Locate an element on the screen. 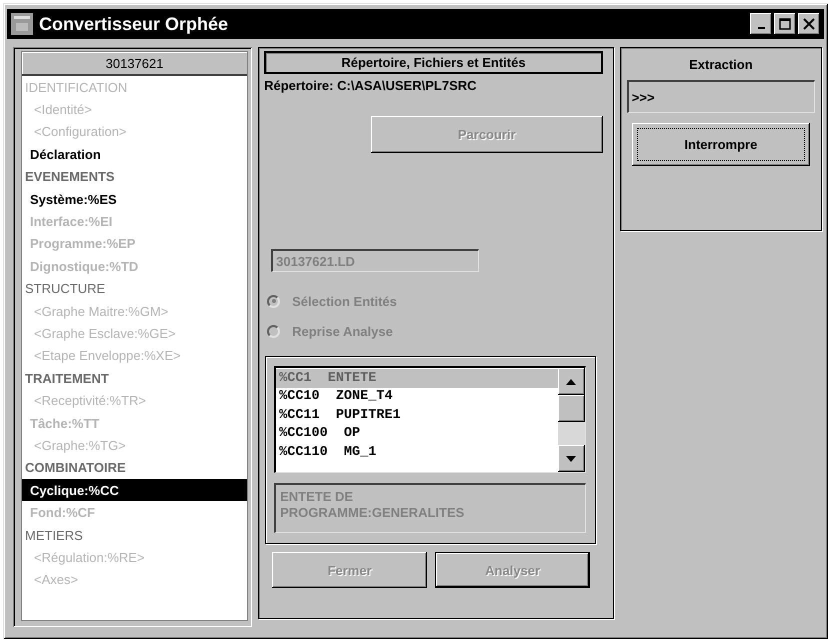  scrollbar is located at coordinates (571, 420).